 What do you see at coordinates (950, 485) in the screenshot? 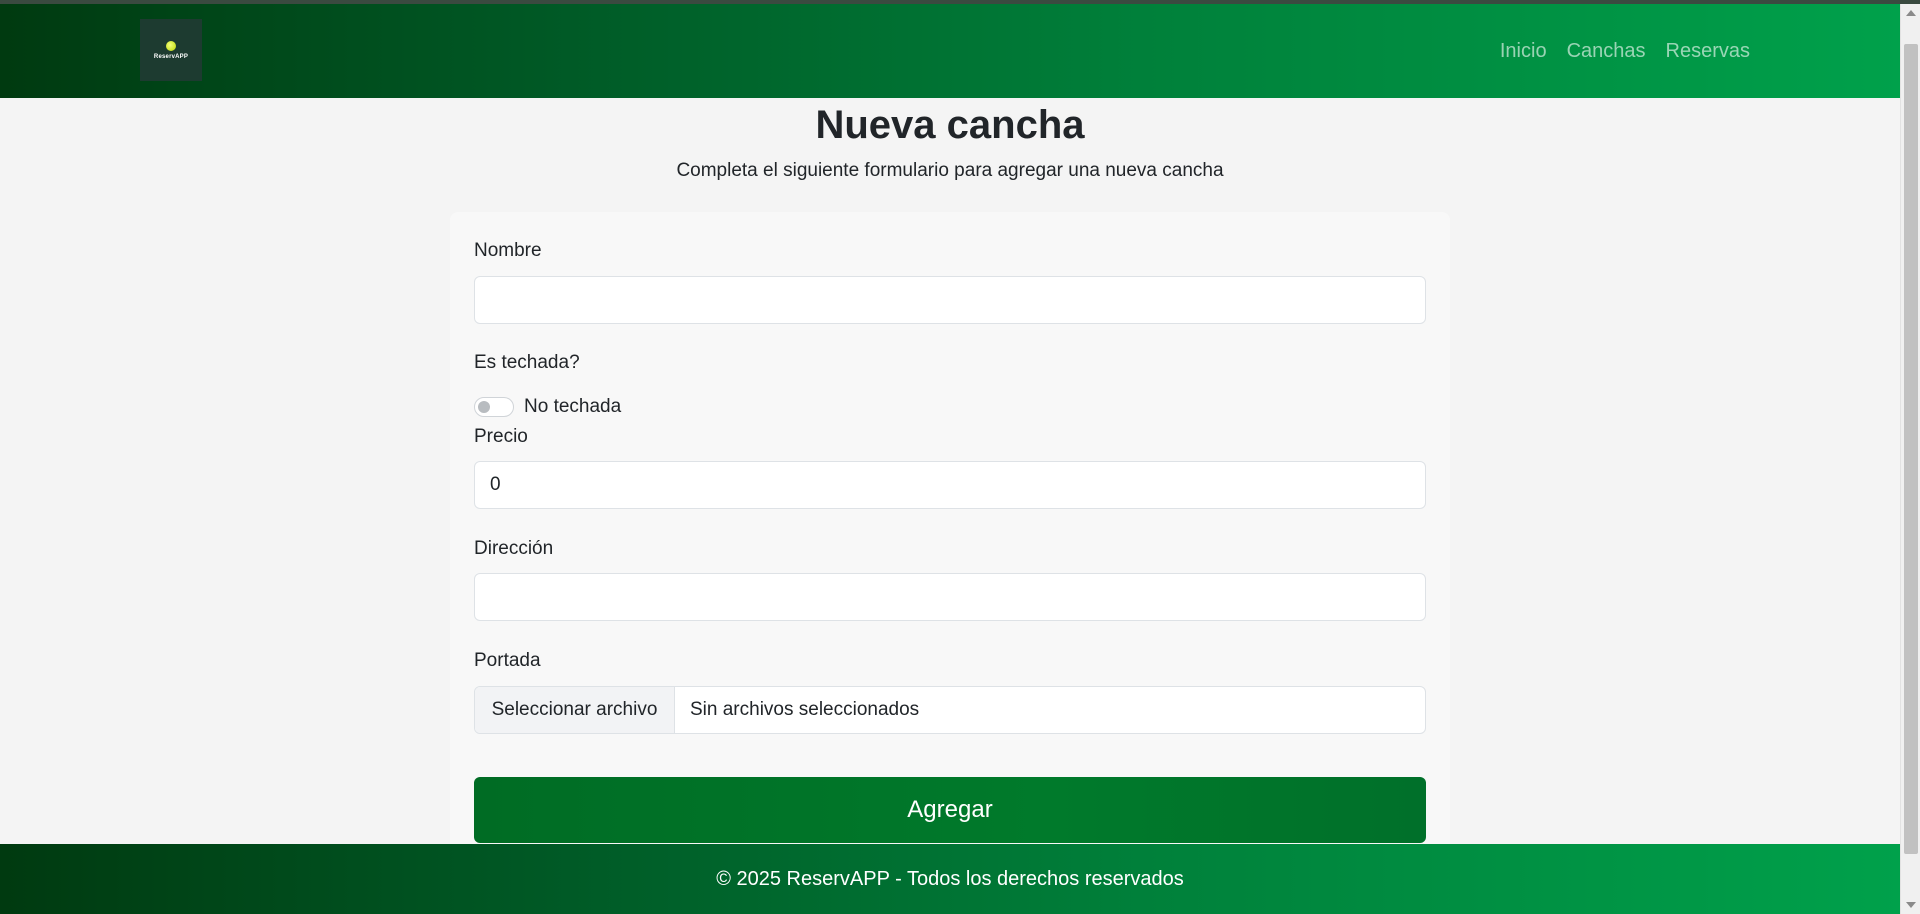
I see `precio-input` at bounding box center [950, 485].